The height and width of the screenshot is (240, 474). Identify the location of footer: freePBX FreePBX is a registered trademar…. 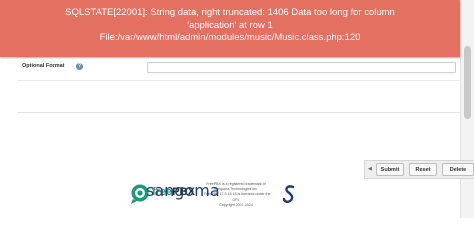
(255, 199).